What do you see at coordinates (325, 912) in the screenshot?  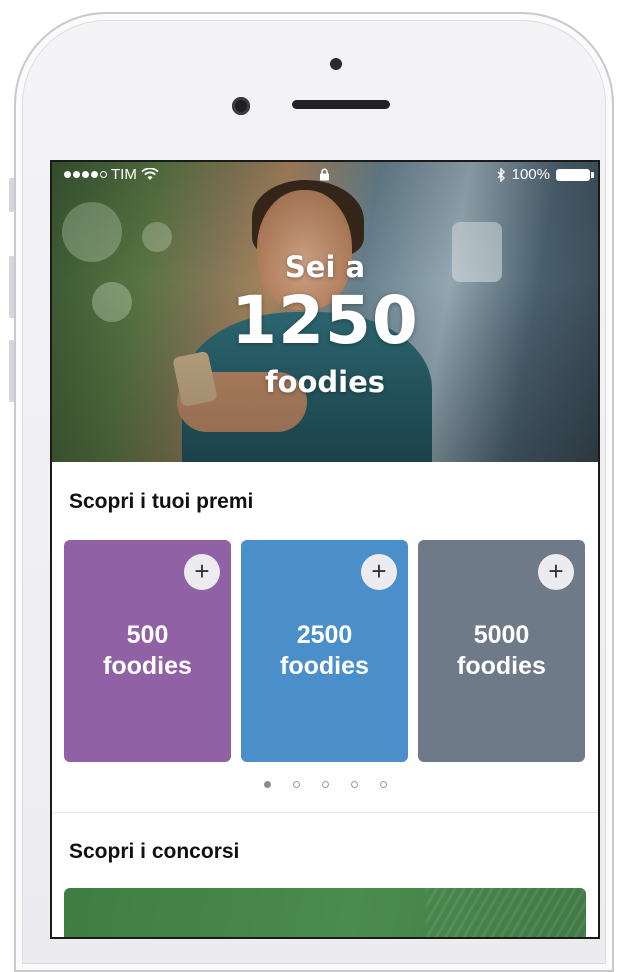 I see `contest-card` at bounding box center [325, 912].